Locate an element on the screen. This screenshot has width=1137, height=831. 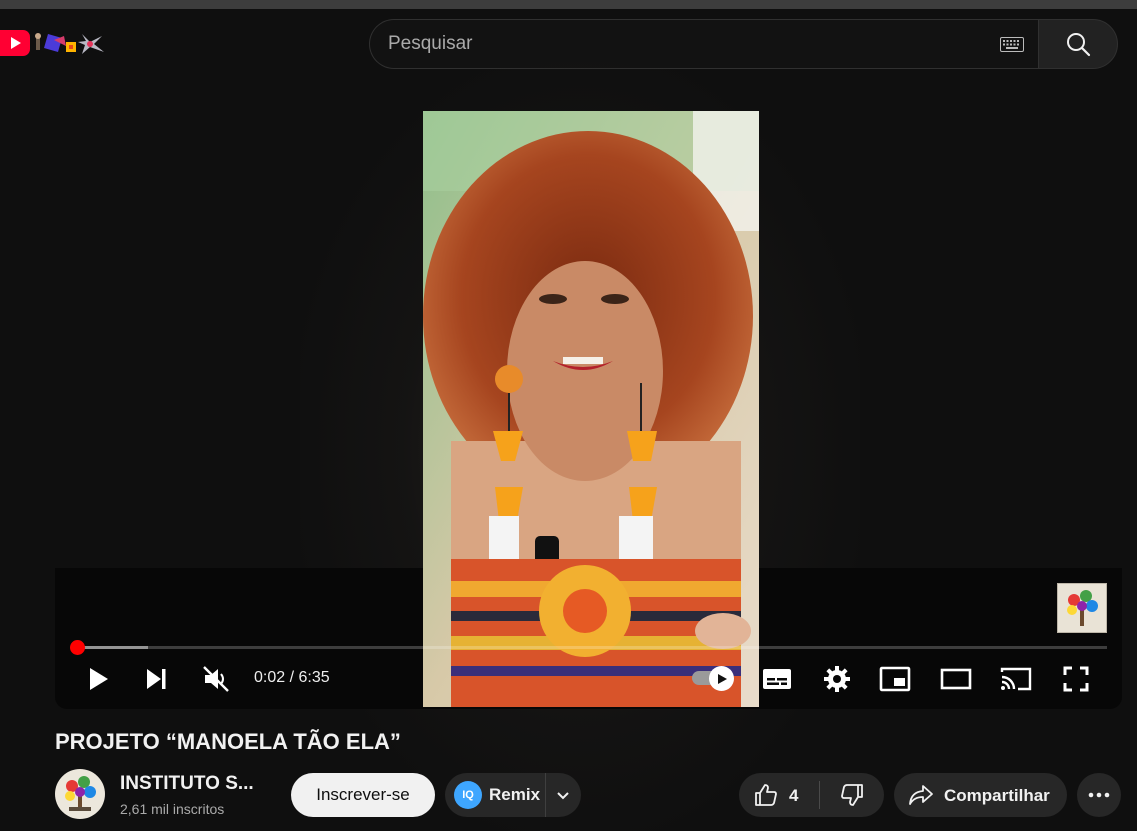
like-dislike-group: 4 is located at coordinates (811, 795).